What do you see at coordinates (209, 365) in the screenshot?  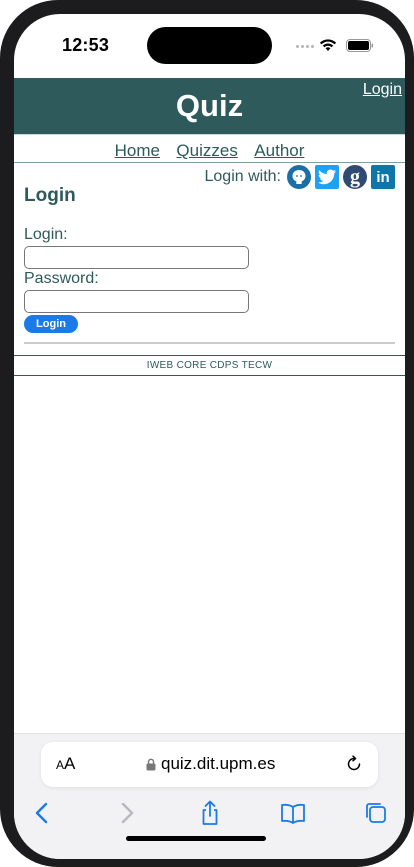 I see `site-footer: IWEB CORE CDPS TECW` at bounding box center [209, 365].